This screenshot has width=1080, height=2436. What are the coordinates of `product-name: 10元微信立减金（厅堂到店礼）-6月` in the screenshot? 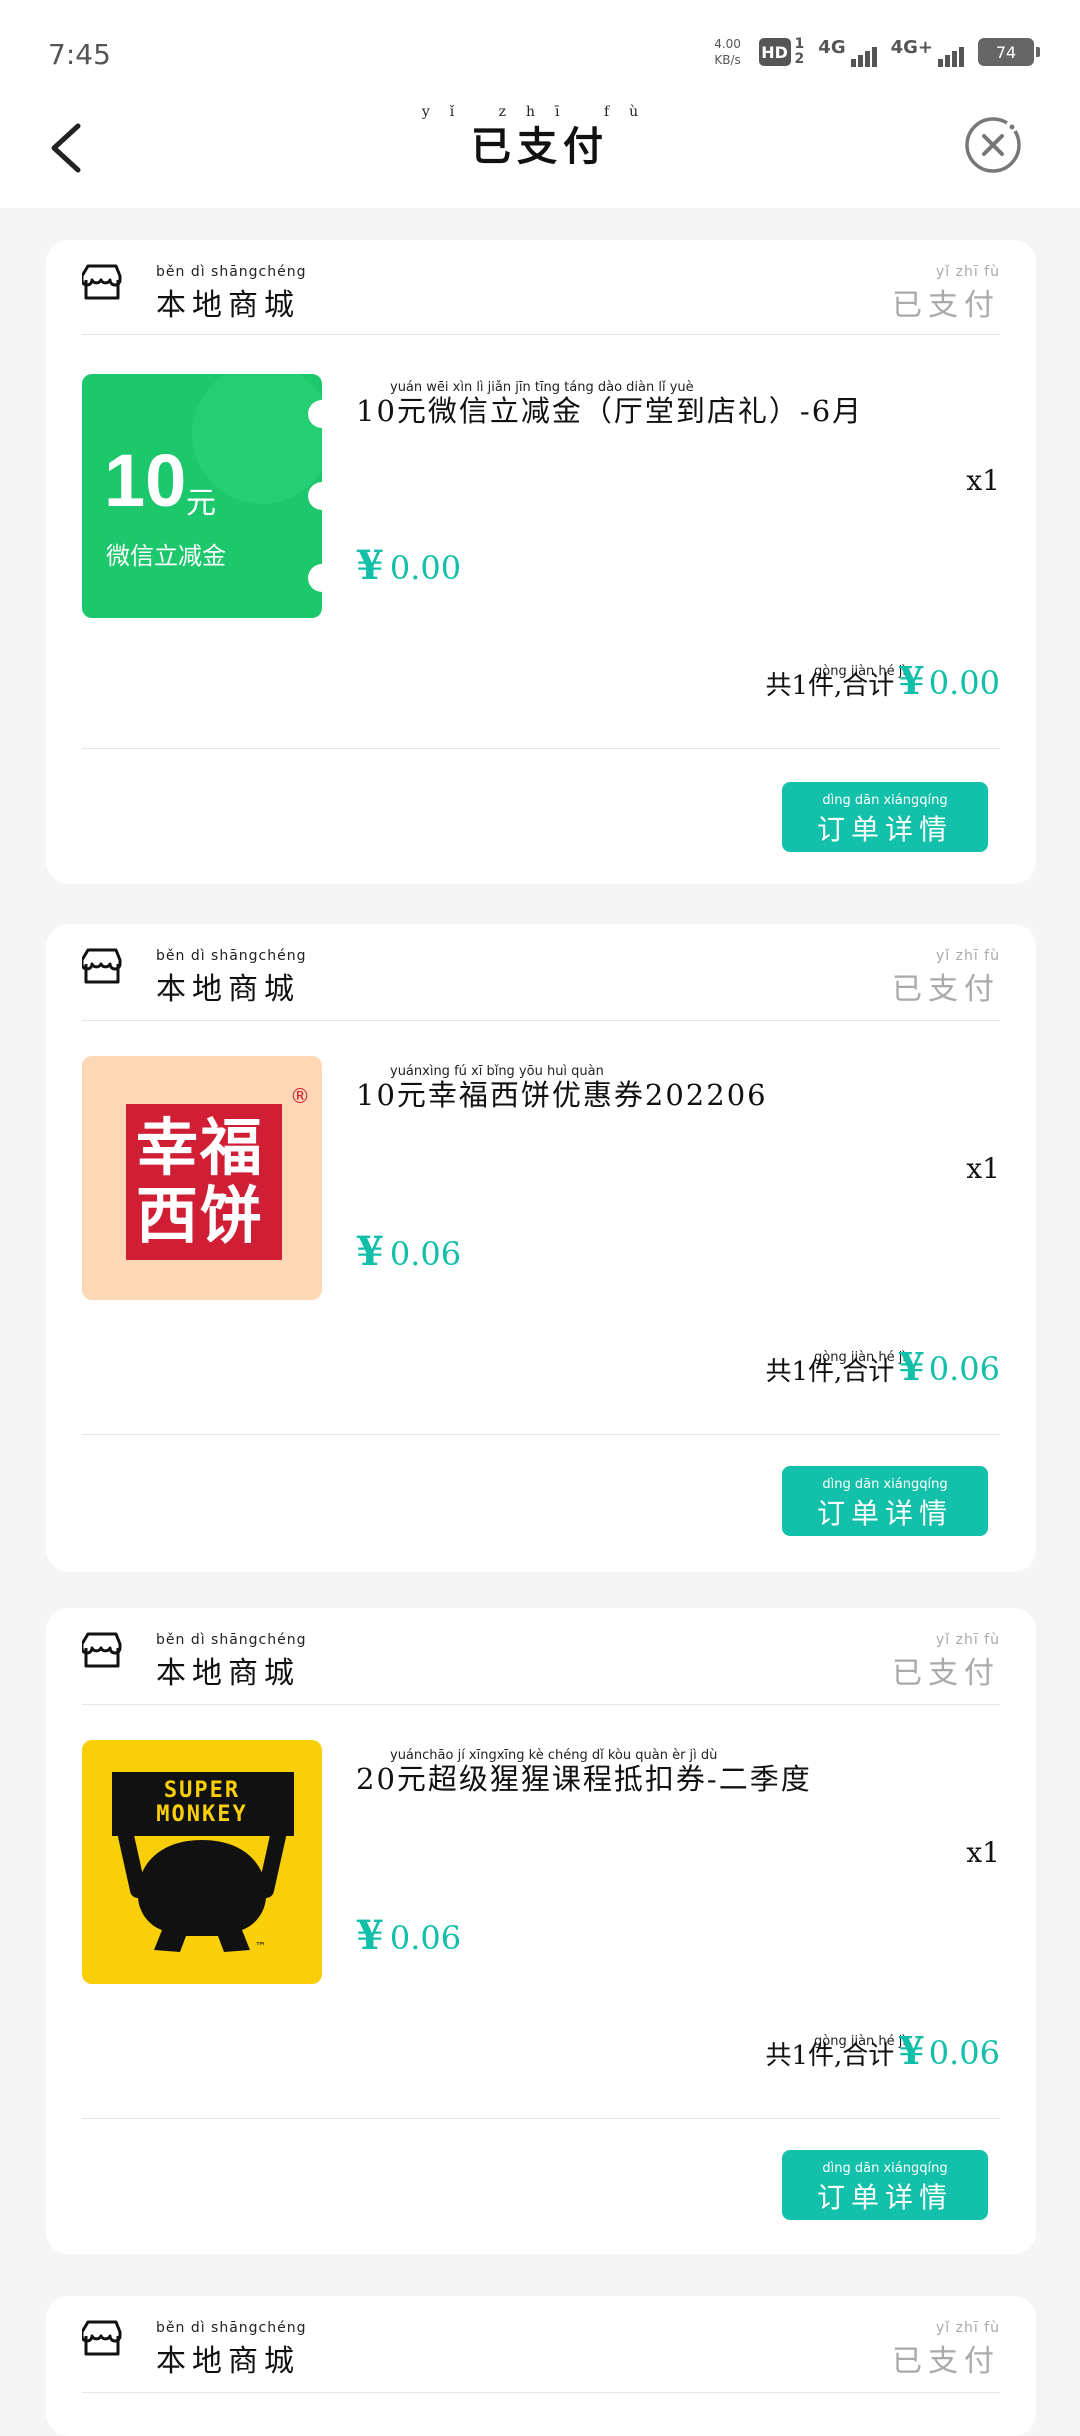 It's located at (609, 409).